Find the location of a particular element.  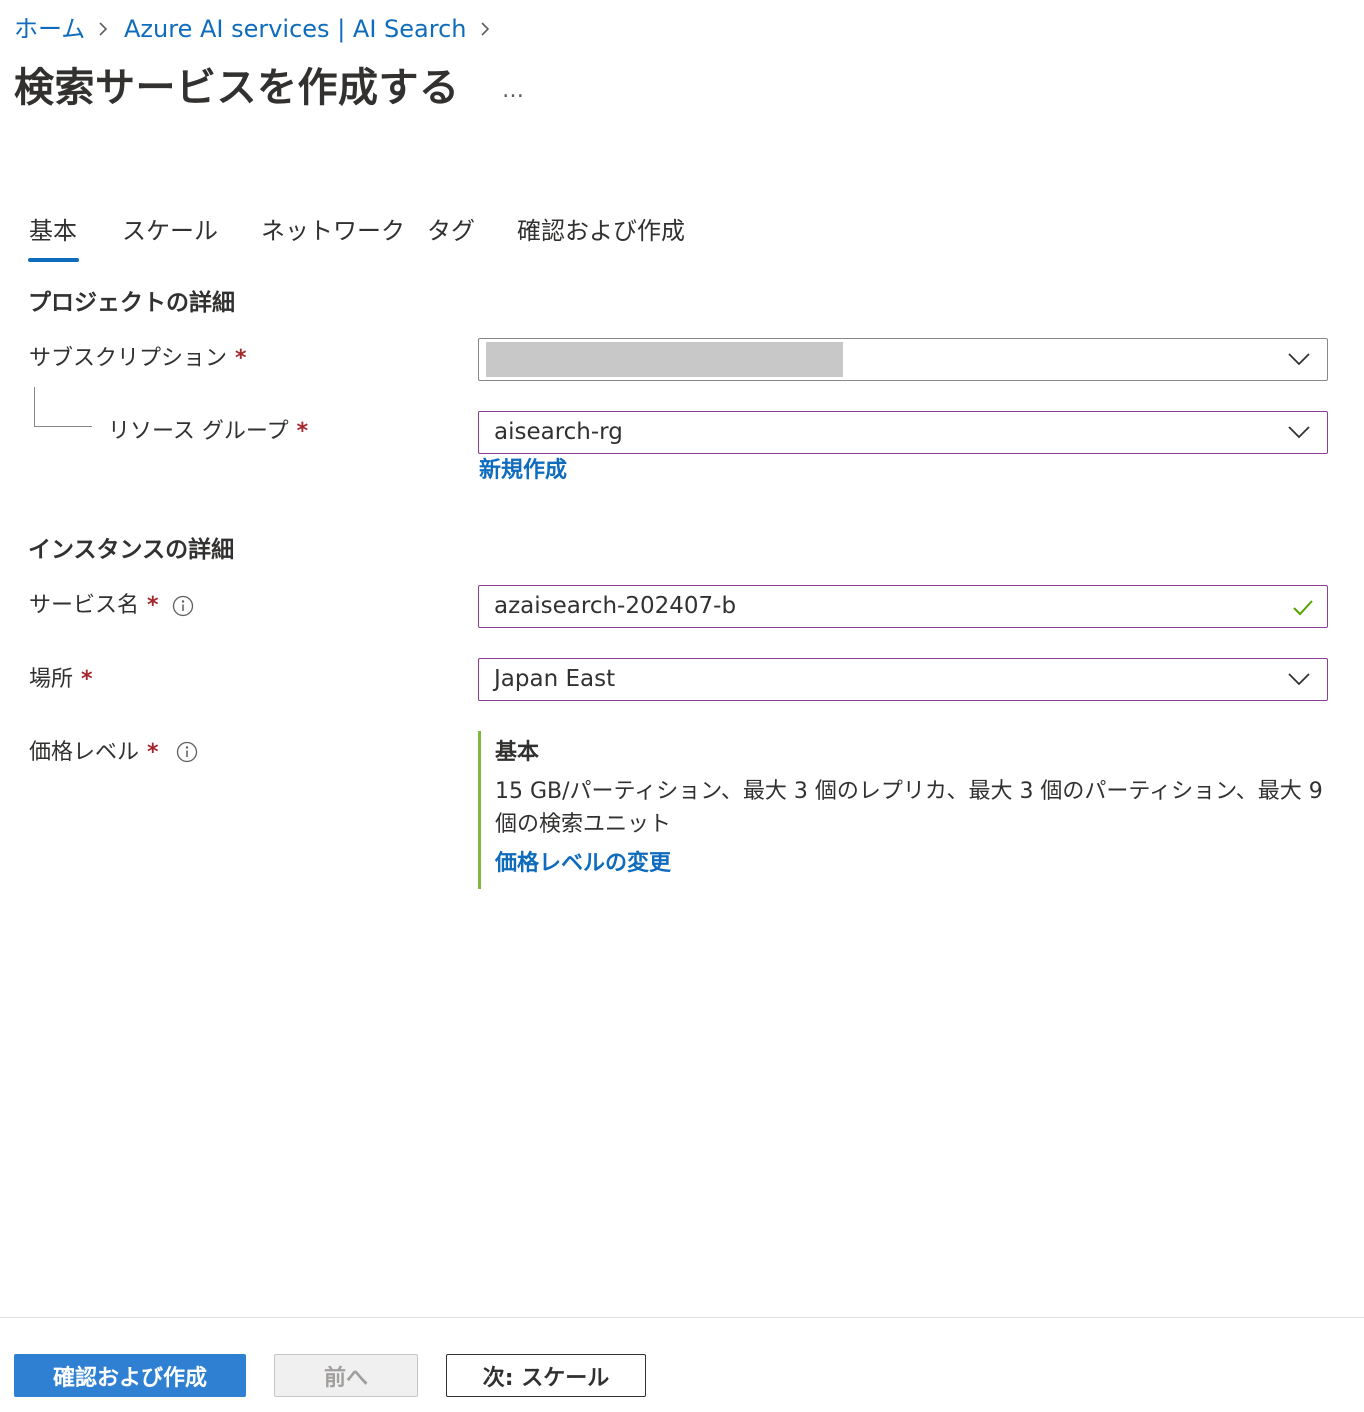

change-pricing-tier-link: 価格レベルの変更 is located at coordinates (583, 861).